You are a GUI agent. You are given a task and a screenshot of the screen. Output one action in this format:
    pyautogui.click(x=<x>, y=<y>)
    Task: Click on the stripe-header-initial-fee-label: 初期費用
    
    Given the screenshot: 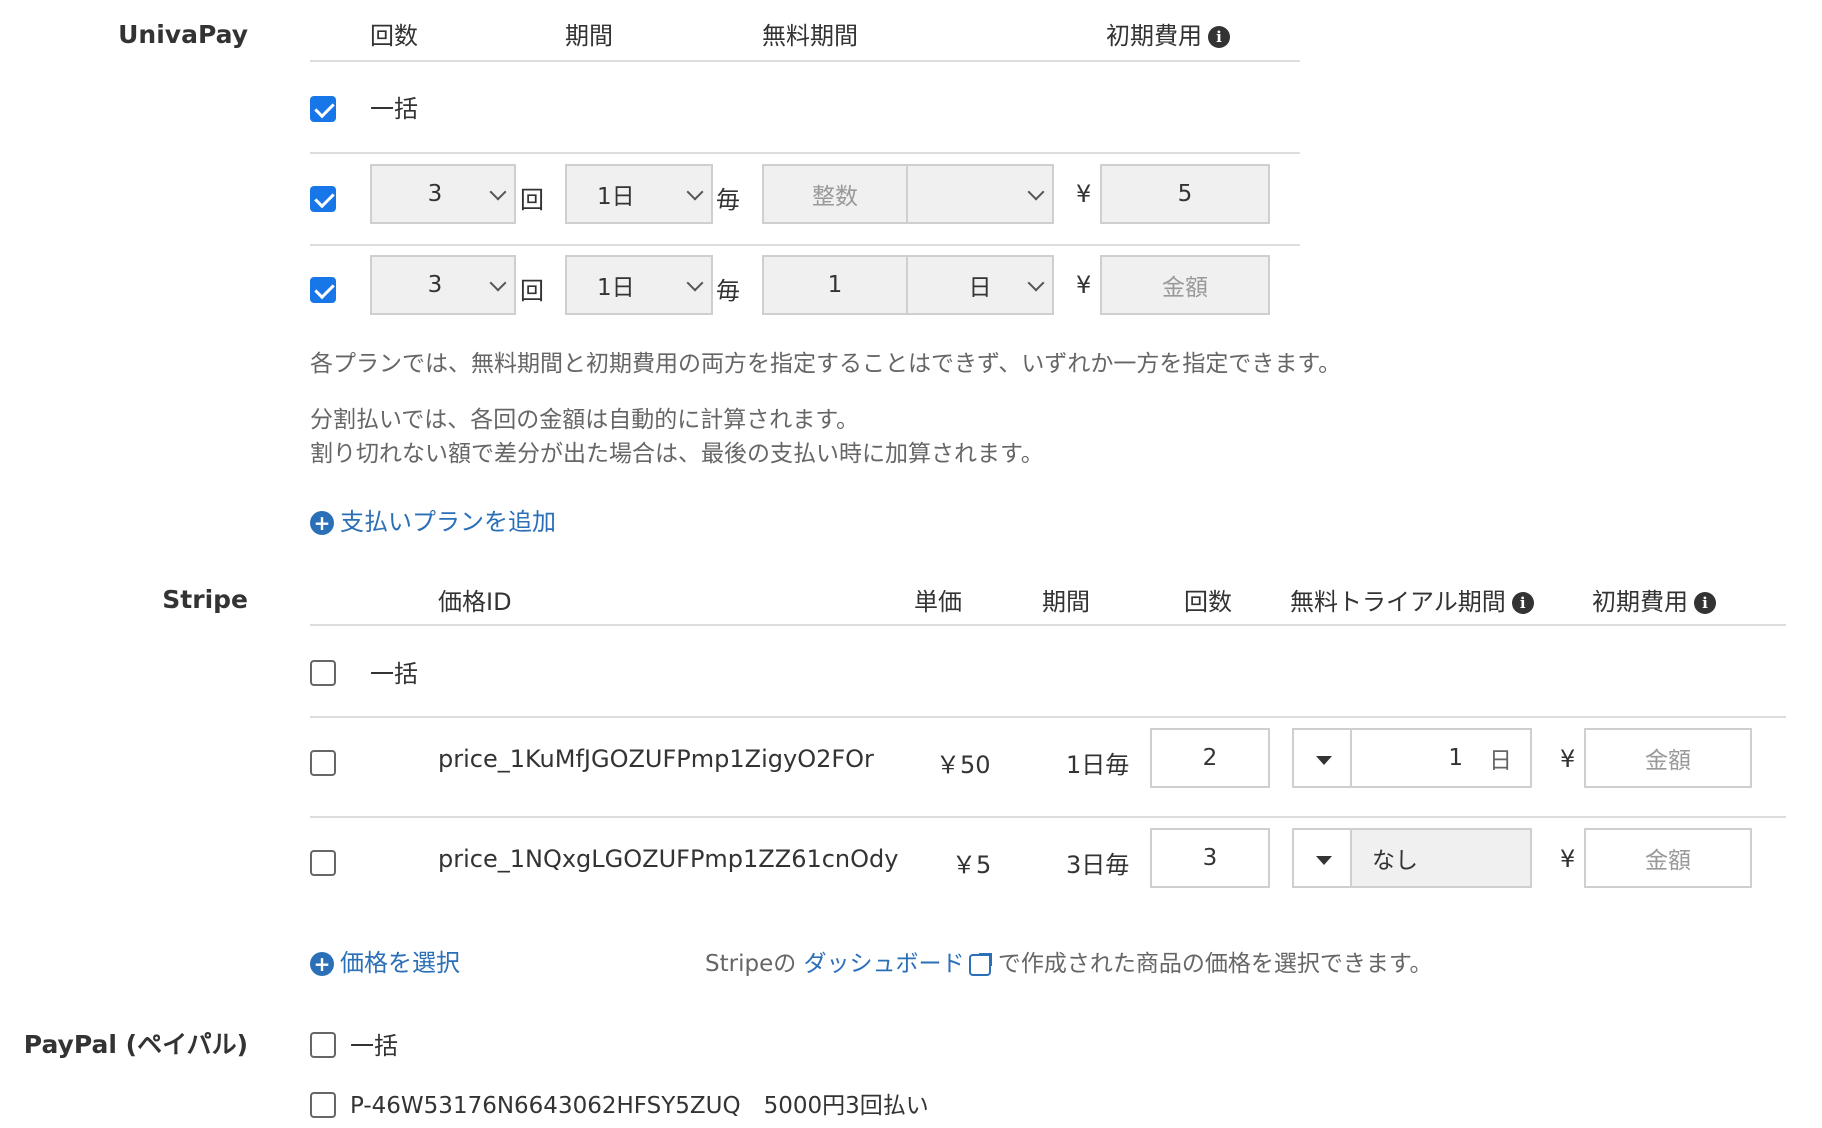 What is the action you would take?
    pyautogui.click(x=1640, y=602)
    